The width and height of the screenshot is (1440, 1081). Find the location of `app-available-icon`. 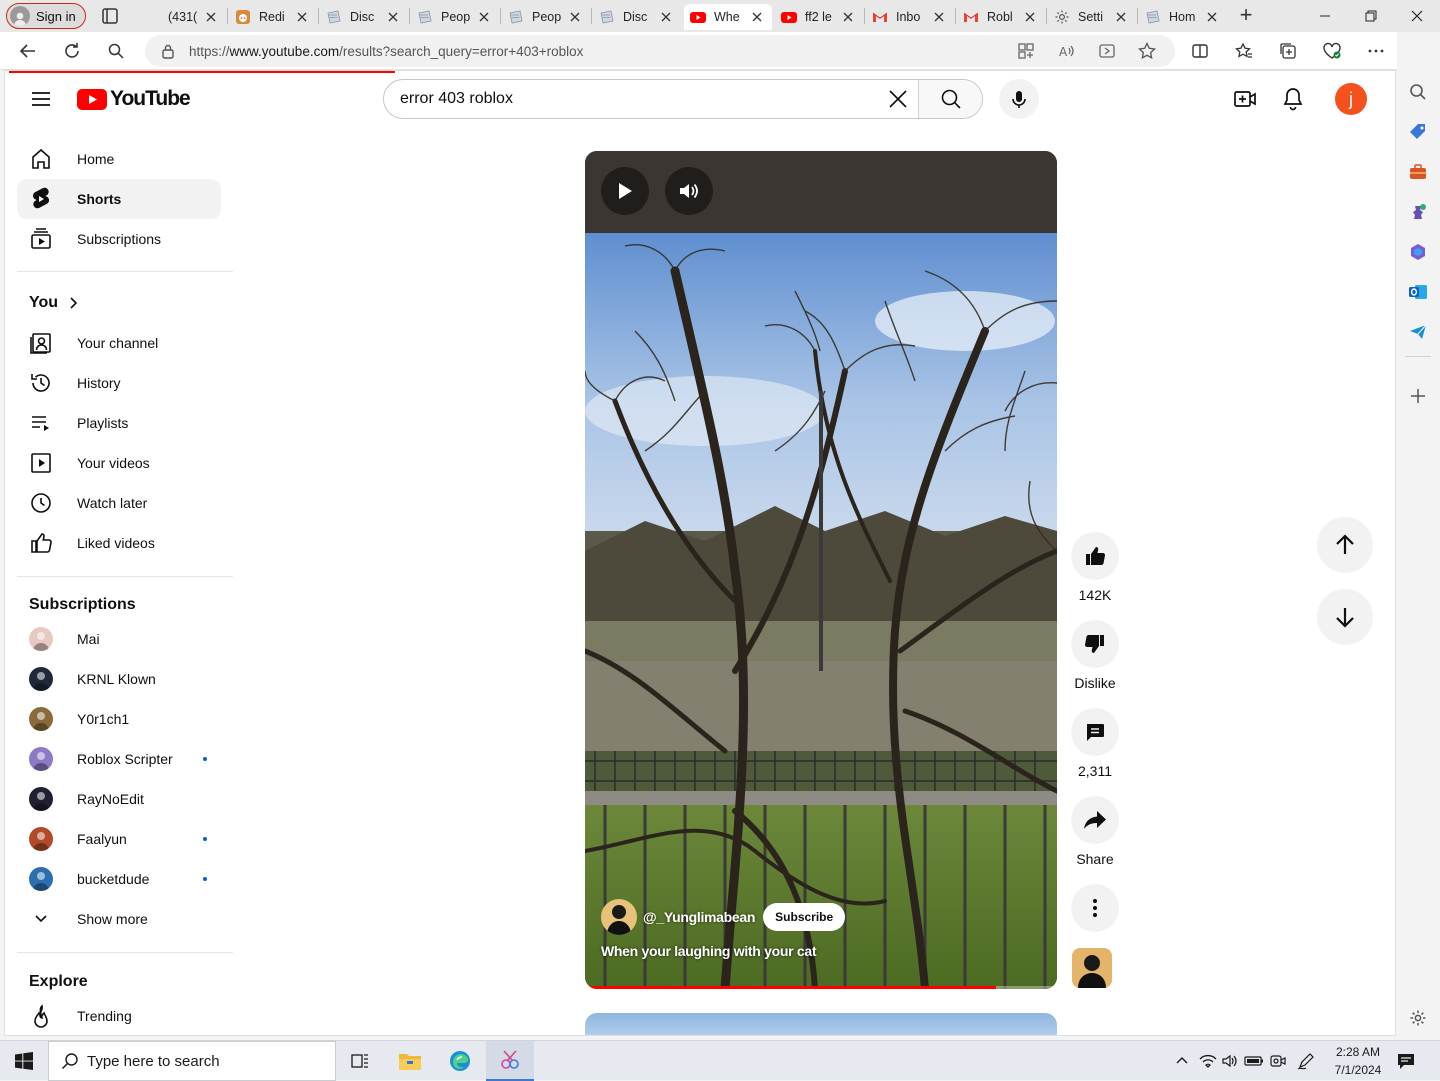

app-available-icon is located at coordinates (1026, 51).